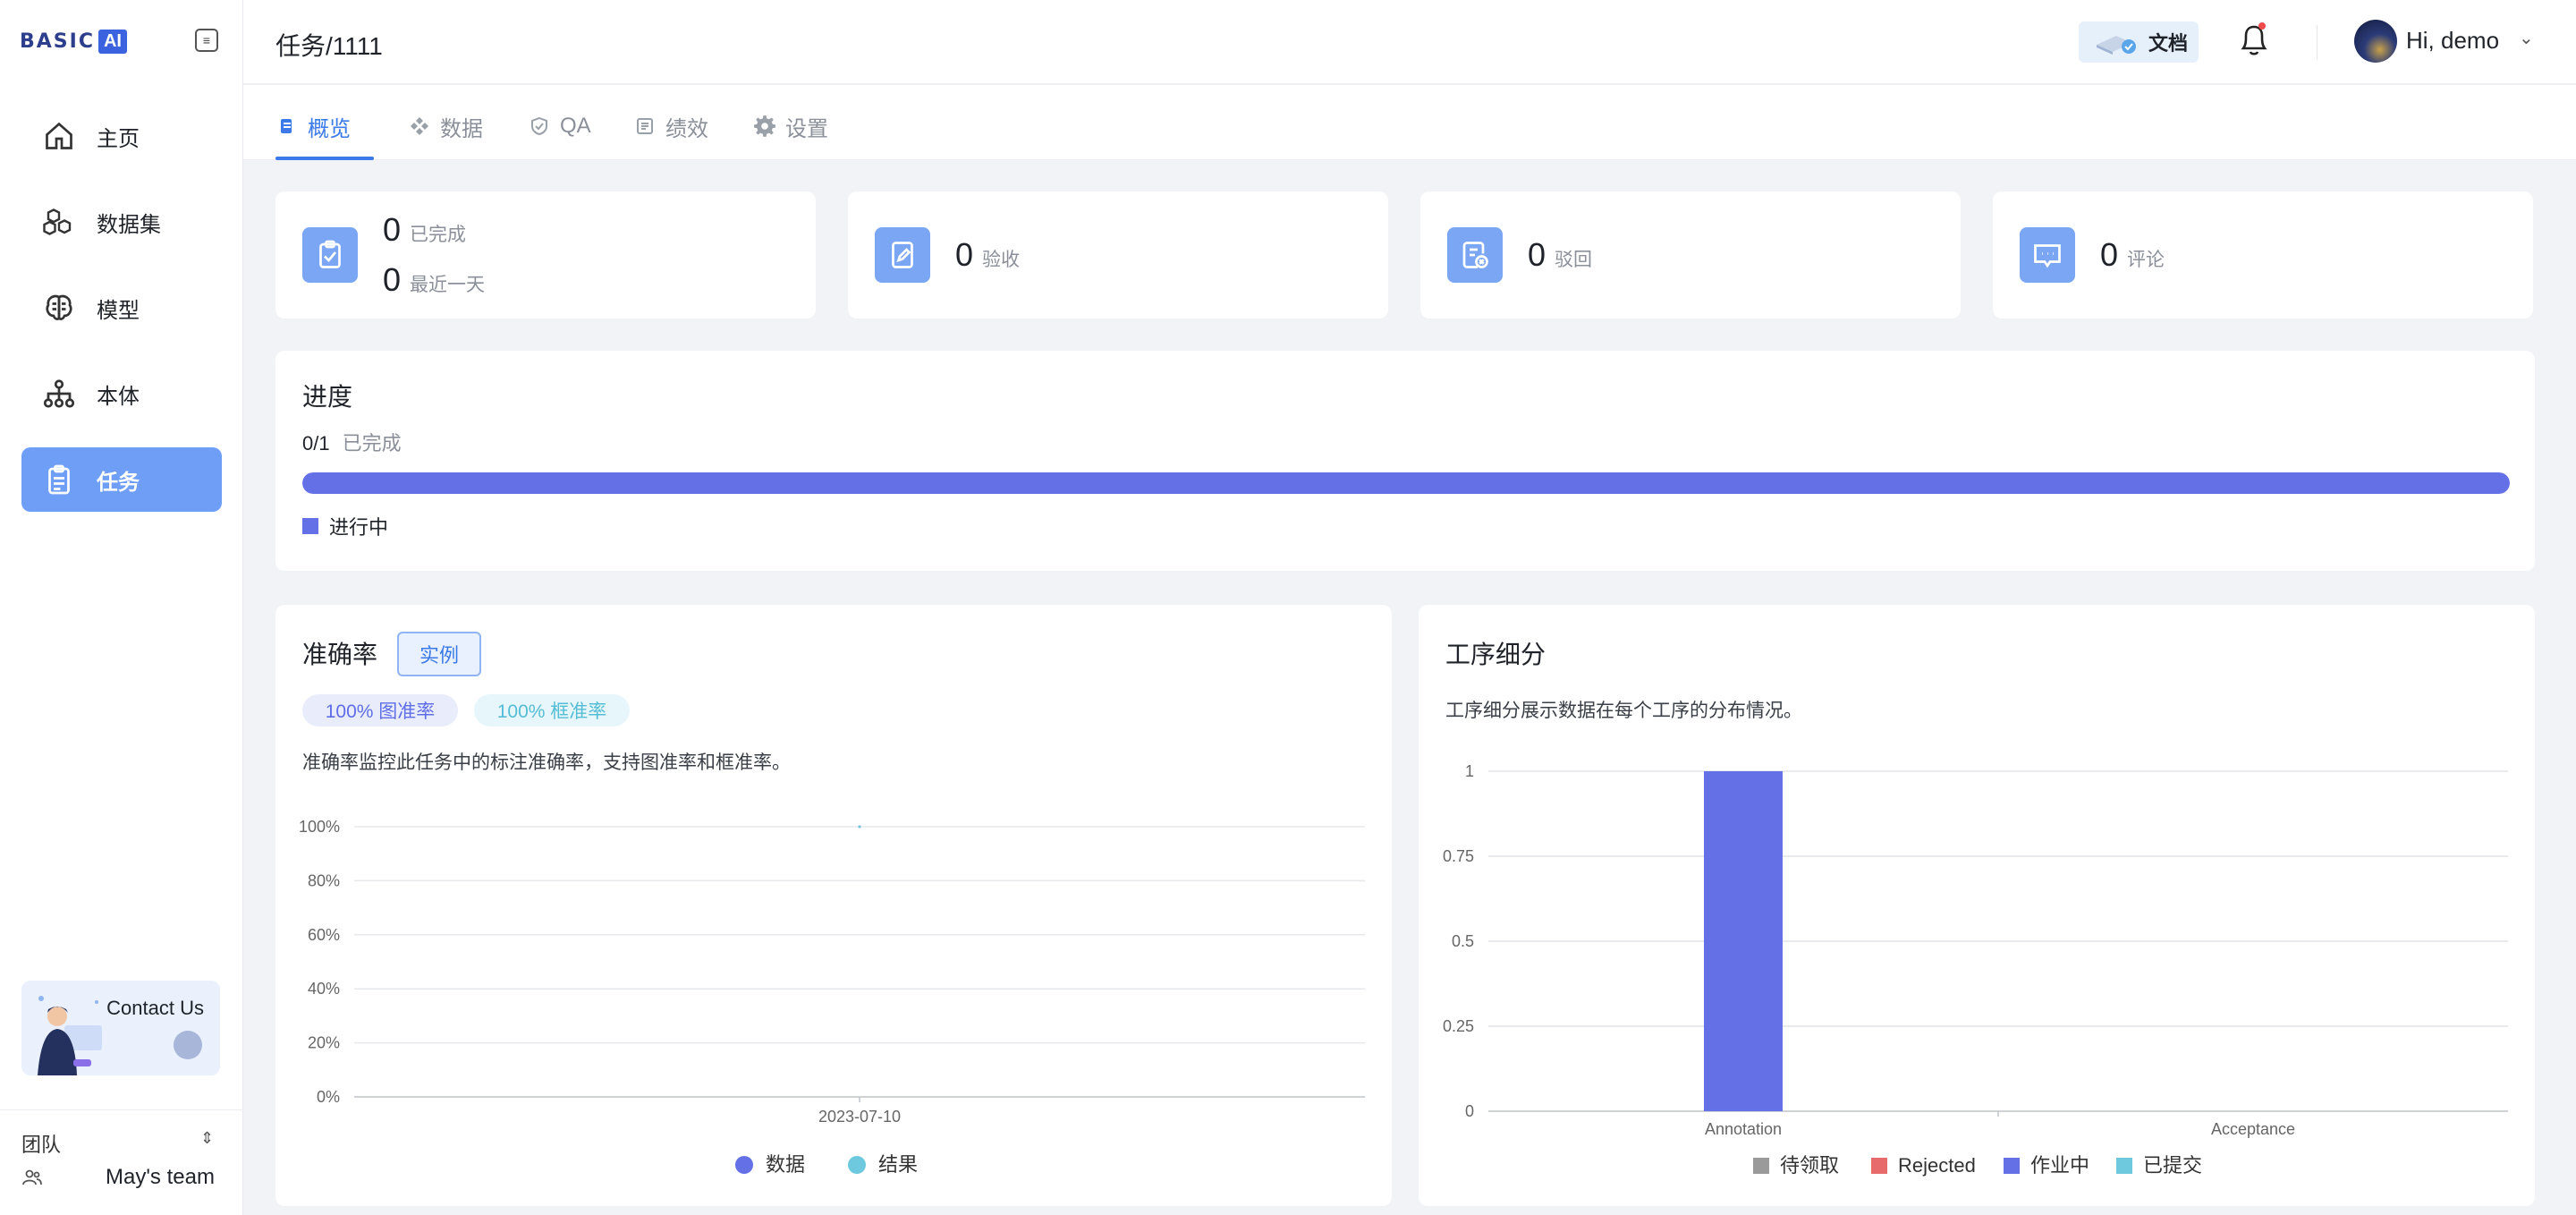 The height and width of the screenshot is (1215, 2576). What do you see at coordinates (2452, 41) in the screenshot?
I see `user-greeting: Hi, demo` at bounding box center [2452, 41].